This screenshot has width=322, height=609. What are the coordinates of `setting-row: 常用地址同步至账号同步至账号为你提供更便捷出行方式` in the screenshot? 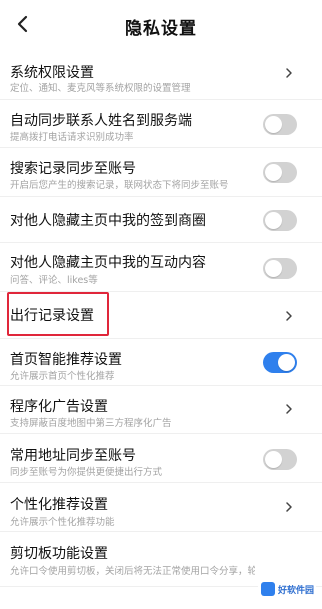 It's located at (161, 458).